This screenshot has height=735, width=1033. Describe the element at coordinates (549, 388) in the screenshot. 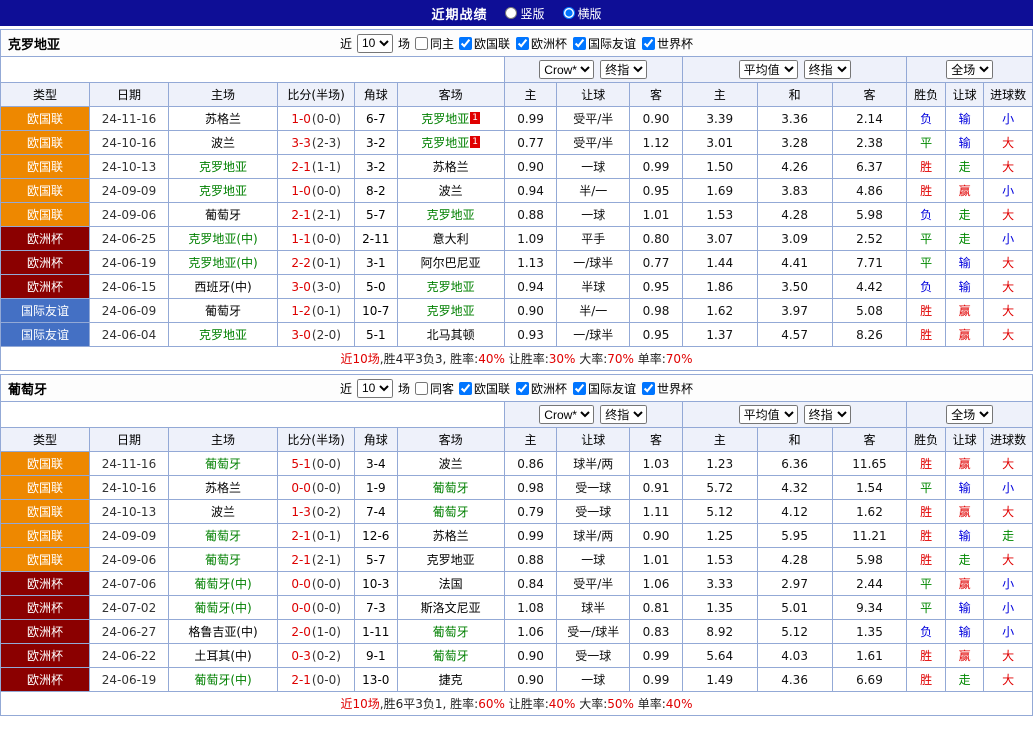

I see `league-filter-label: 欧洲杯` at that location.